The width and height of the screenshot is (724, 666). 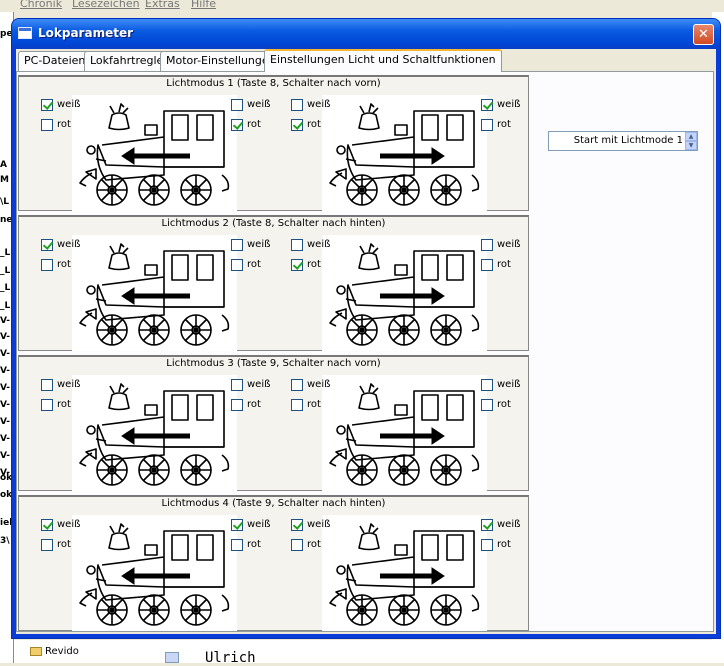 What do you see at coordinates (55, 61) in the screenshot?
I see `tab-pc-dateien: PC-Dateien` at bounding box center [55, 61].